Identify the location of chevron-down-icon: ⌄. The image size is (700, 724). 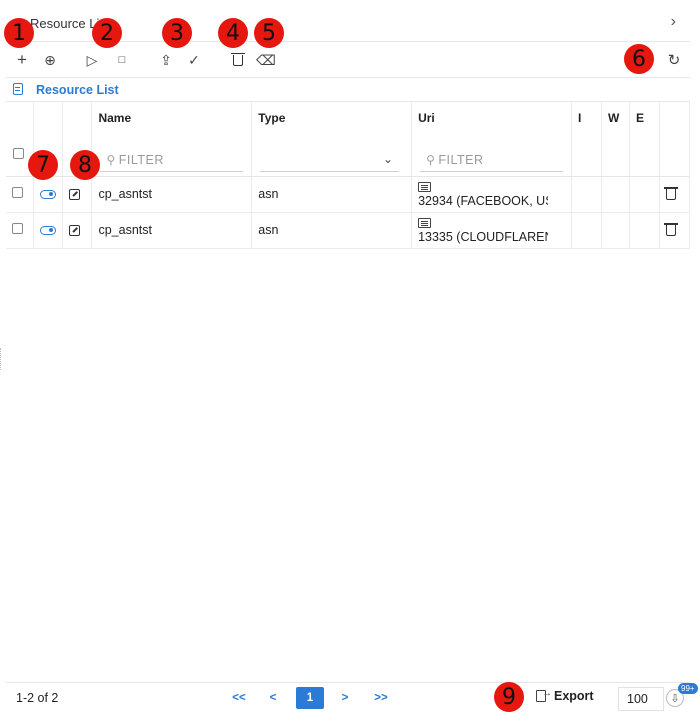
(388, 159).